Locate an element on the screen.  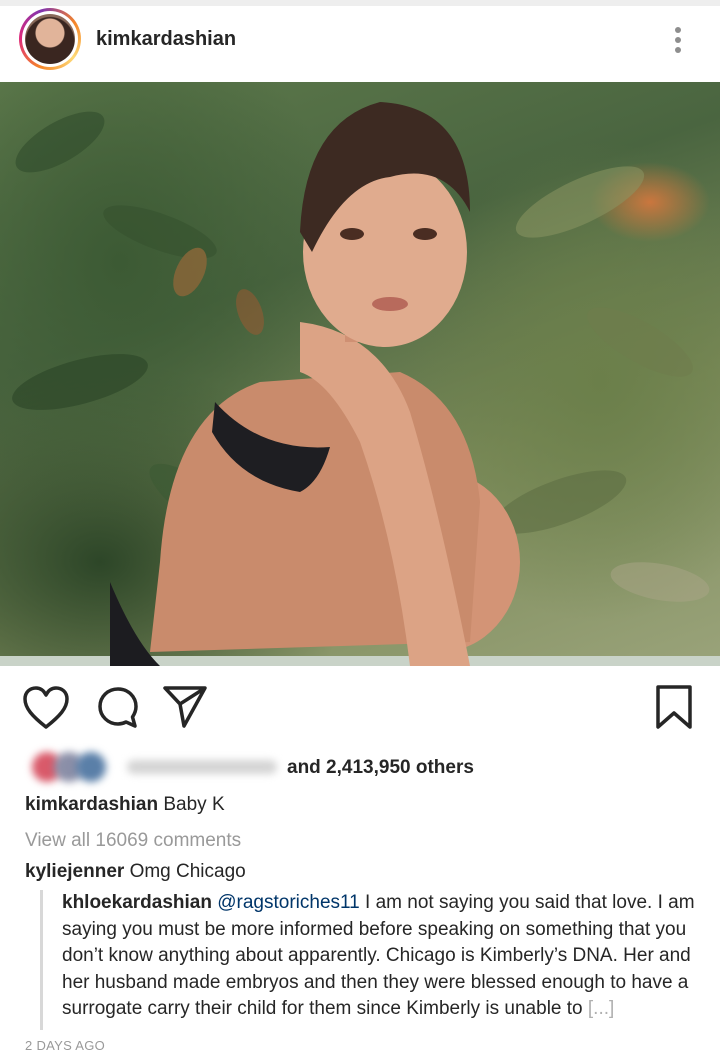
avatar is located at coordinates (50, 39).